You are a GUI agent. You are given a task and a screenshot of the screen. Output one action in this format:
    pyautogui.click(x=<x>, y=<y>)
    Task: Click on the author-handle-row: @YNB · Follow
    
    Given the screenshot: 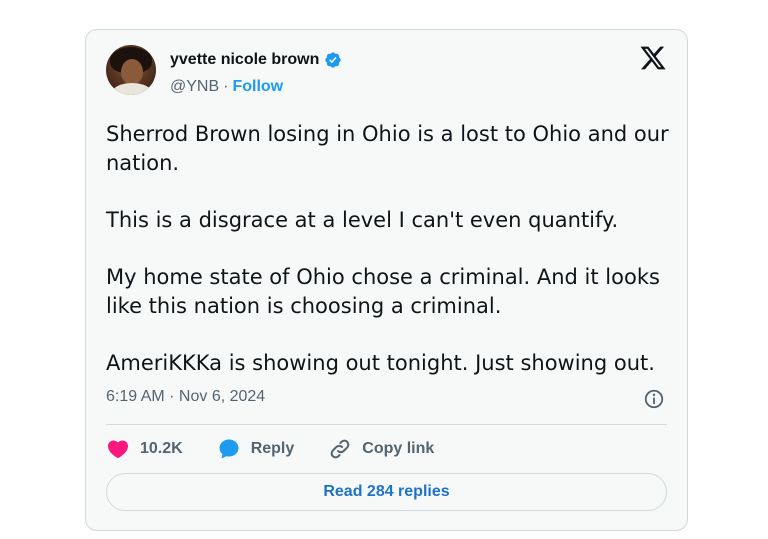 What is the action you would take?
    pyautogui.click(x=226, y=87)
    